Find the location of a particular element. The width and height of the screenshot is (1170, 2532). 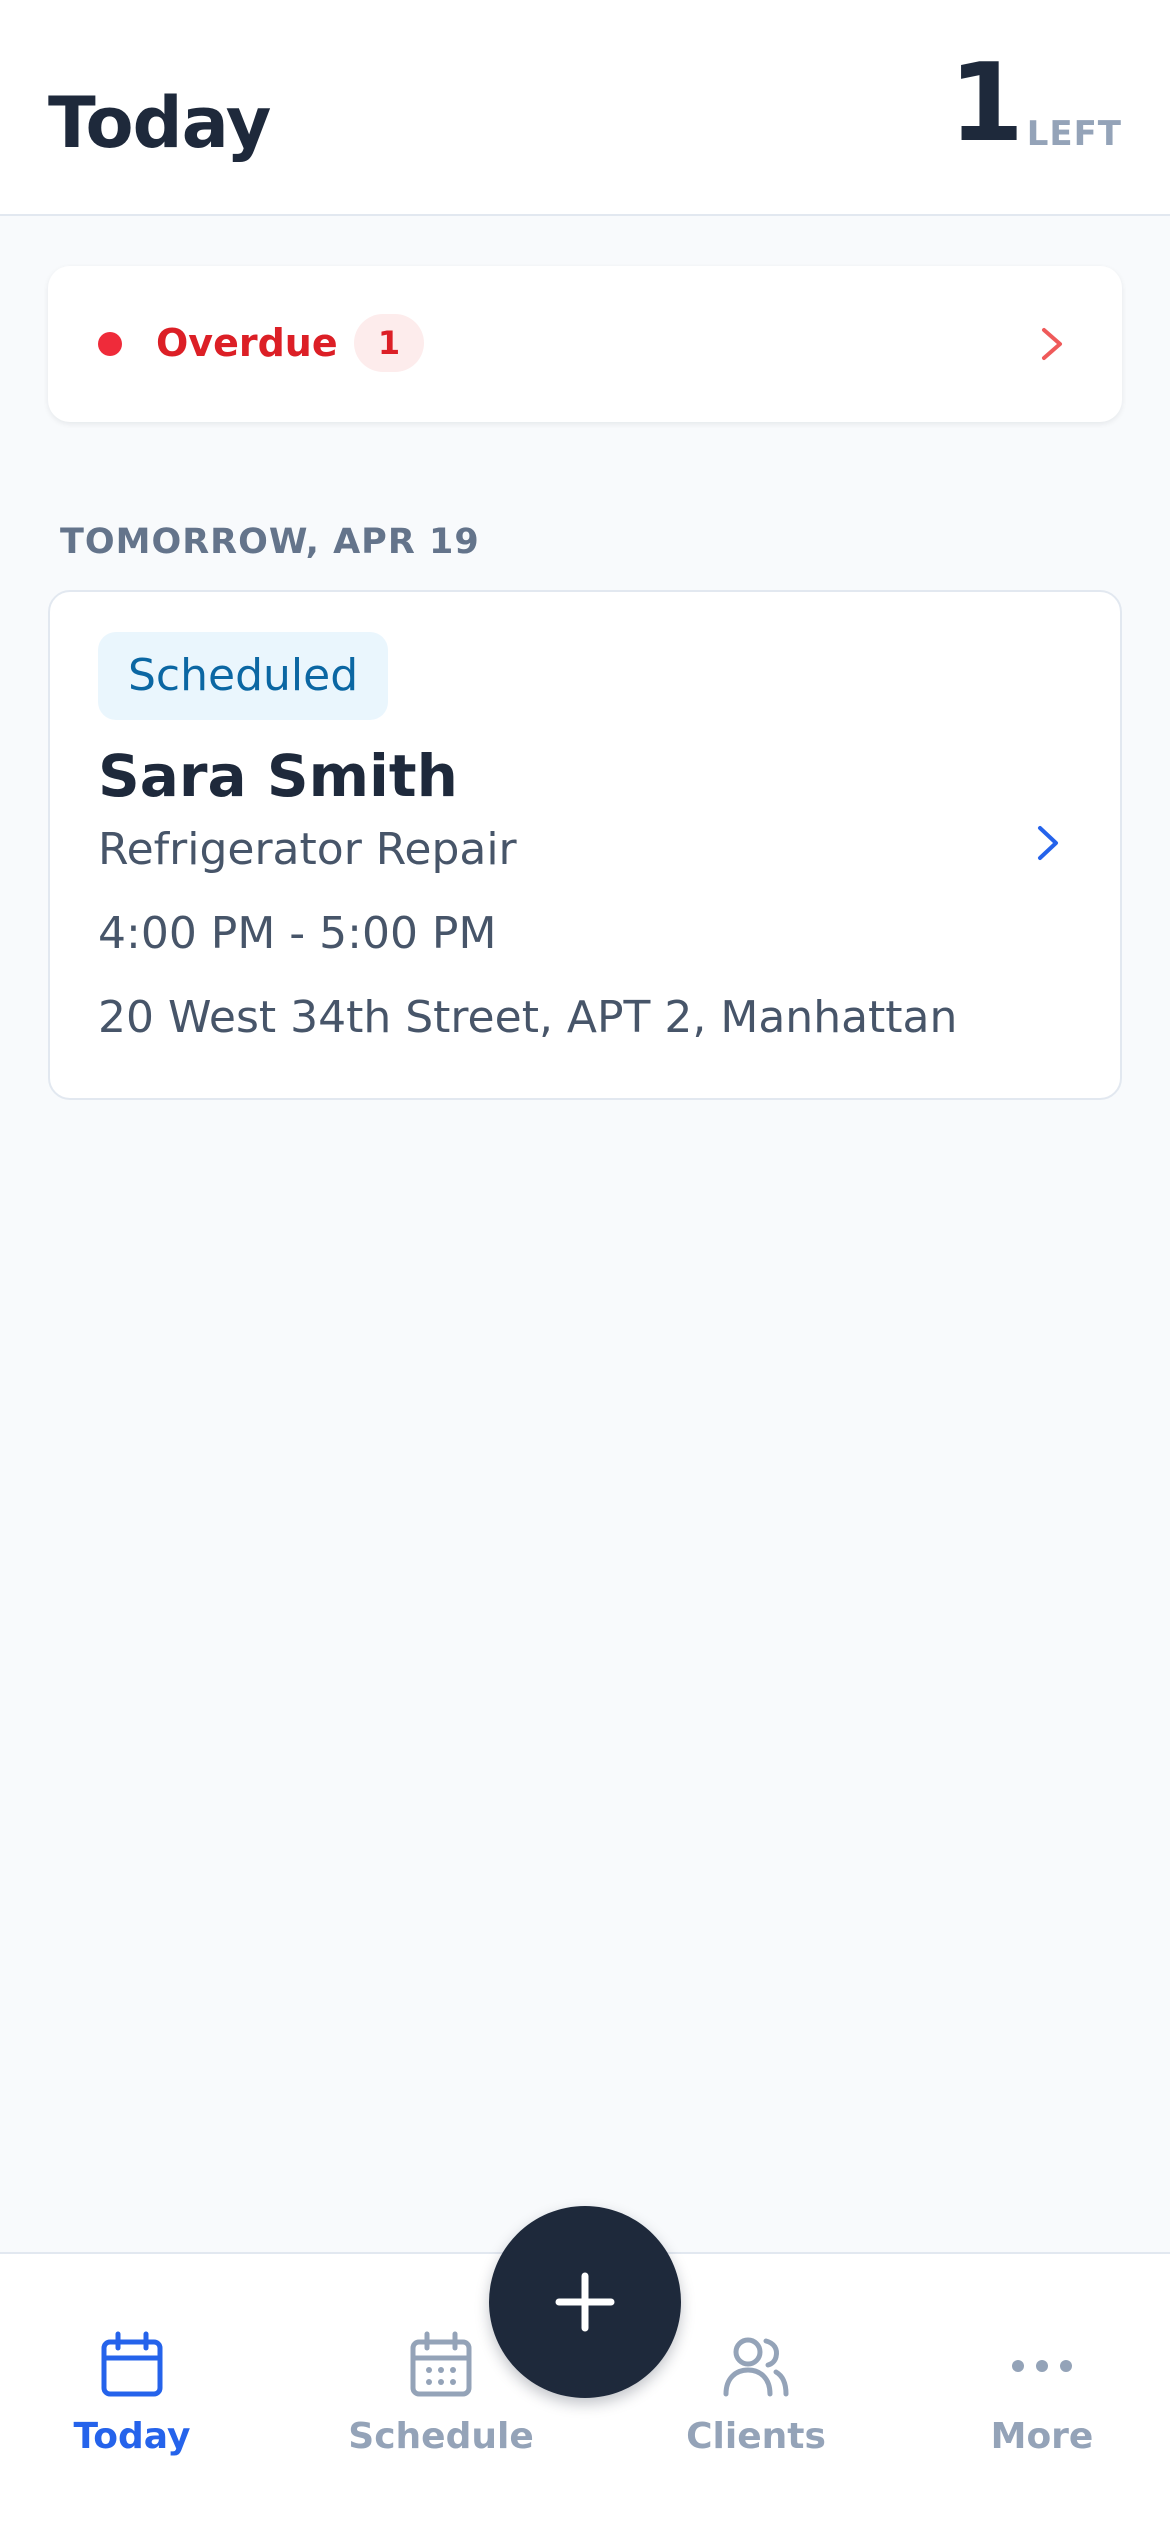

service-type: Refrigerator Repair is located at coordinates (307, 849).